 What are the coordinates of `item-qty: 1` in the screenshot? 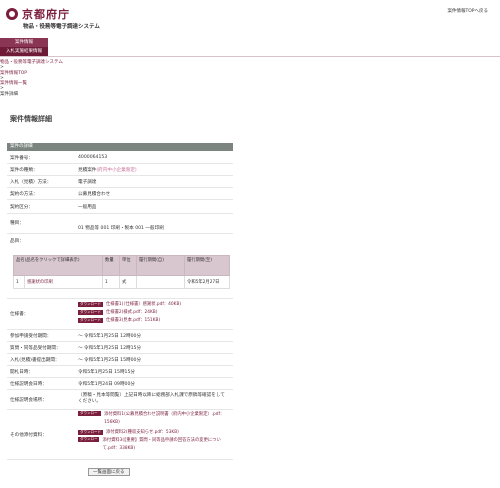 It's located at (111, 282).